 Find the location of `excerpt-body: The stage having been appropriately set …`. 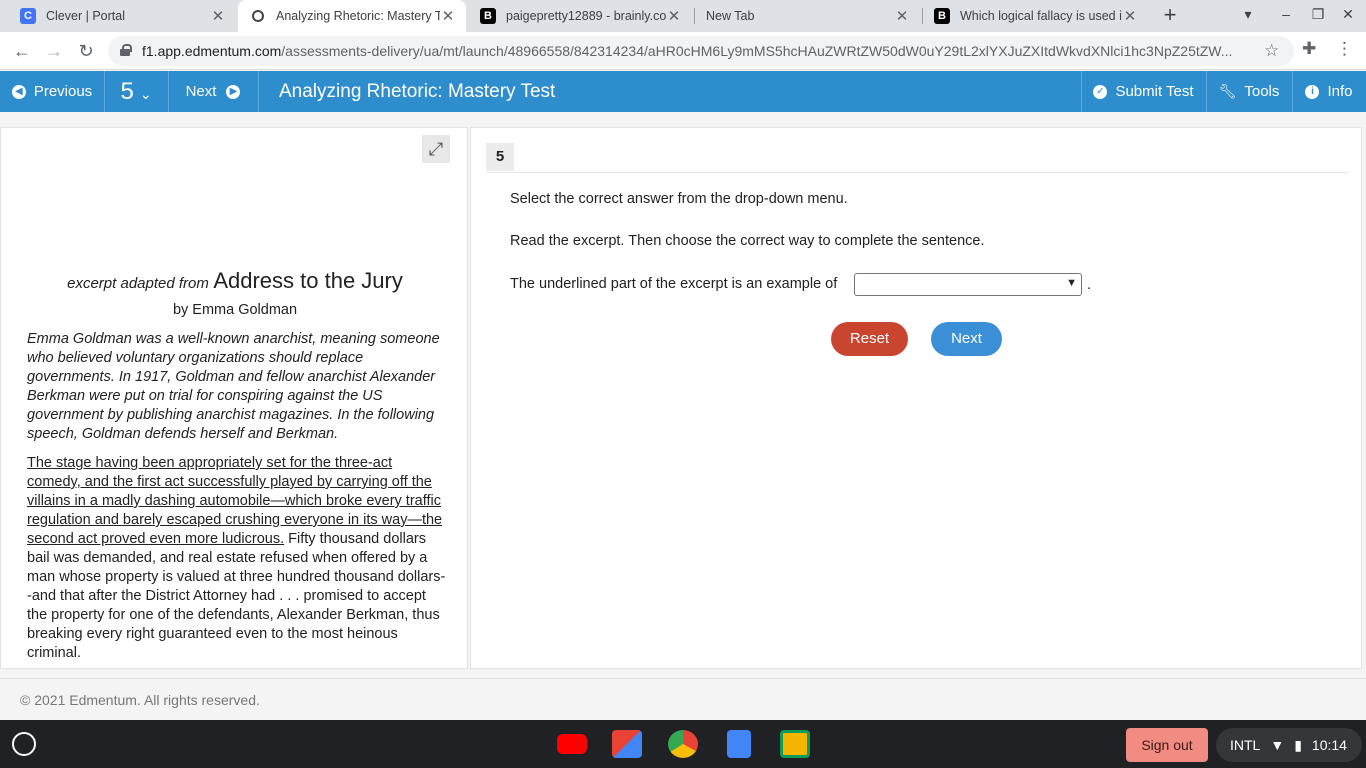

excerpt-body: The stage having been appropriately set … is located at coordinates (237, 558).